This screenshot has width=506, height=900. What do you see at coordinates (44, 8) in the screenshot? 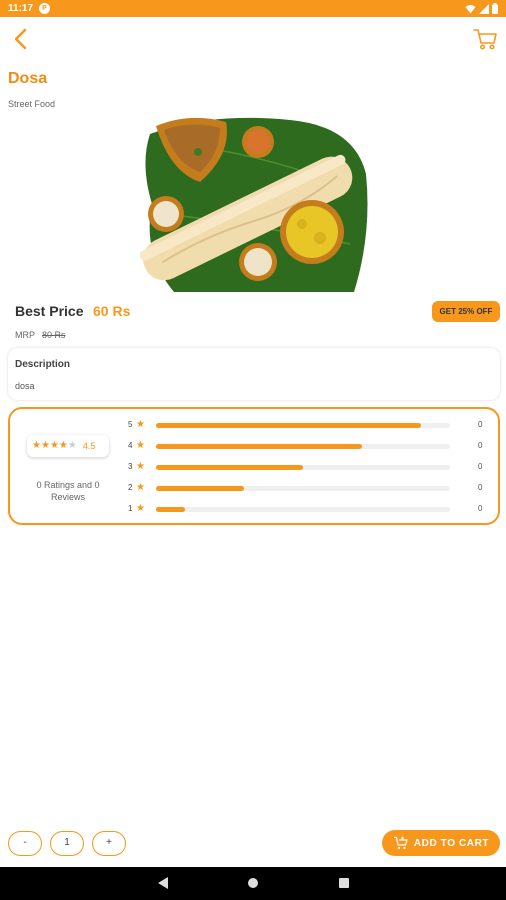
I see `notification-badge-icon: P` at bounding box center [44, 8].